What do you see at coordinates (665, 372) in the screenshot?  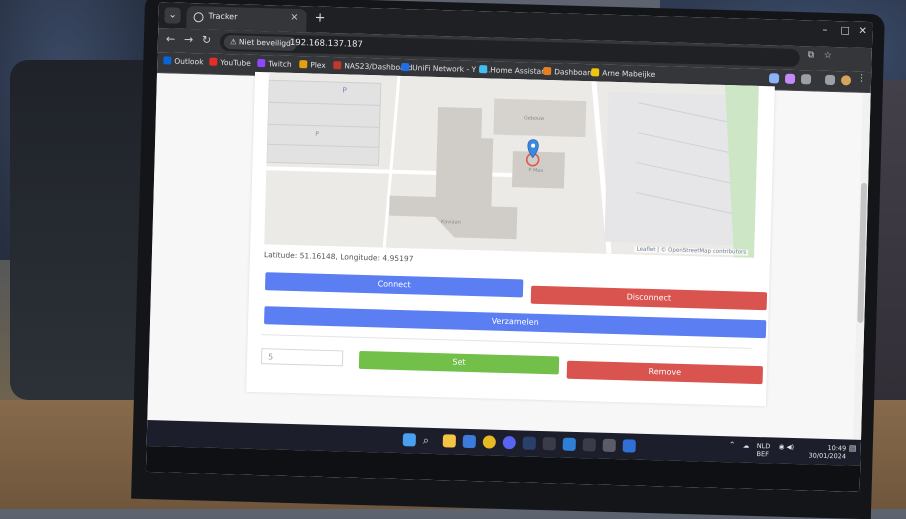 I see `remove-button: Remove` at bounding box center [665, 372].